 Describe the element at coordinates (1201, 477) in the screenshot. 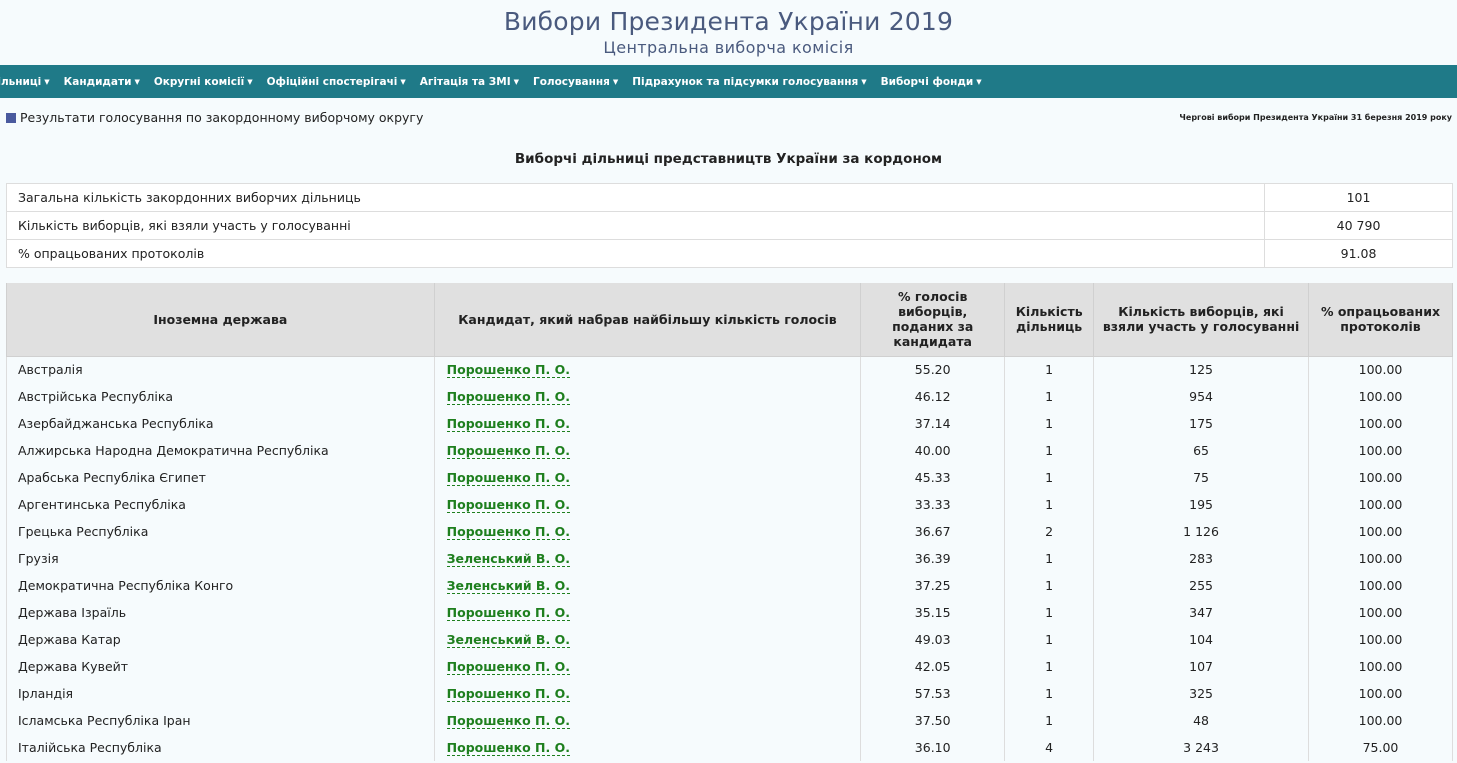

I see `voters-count-cell: 75` at that location.